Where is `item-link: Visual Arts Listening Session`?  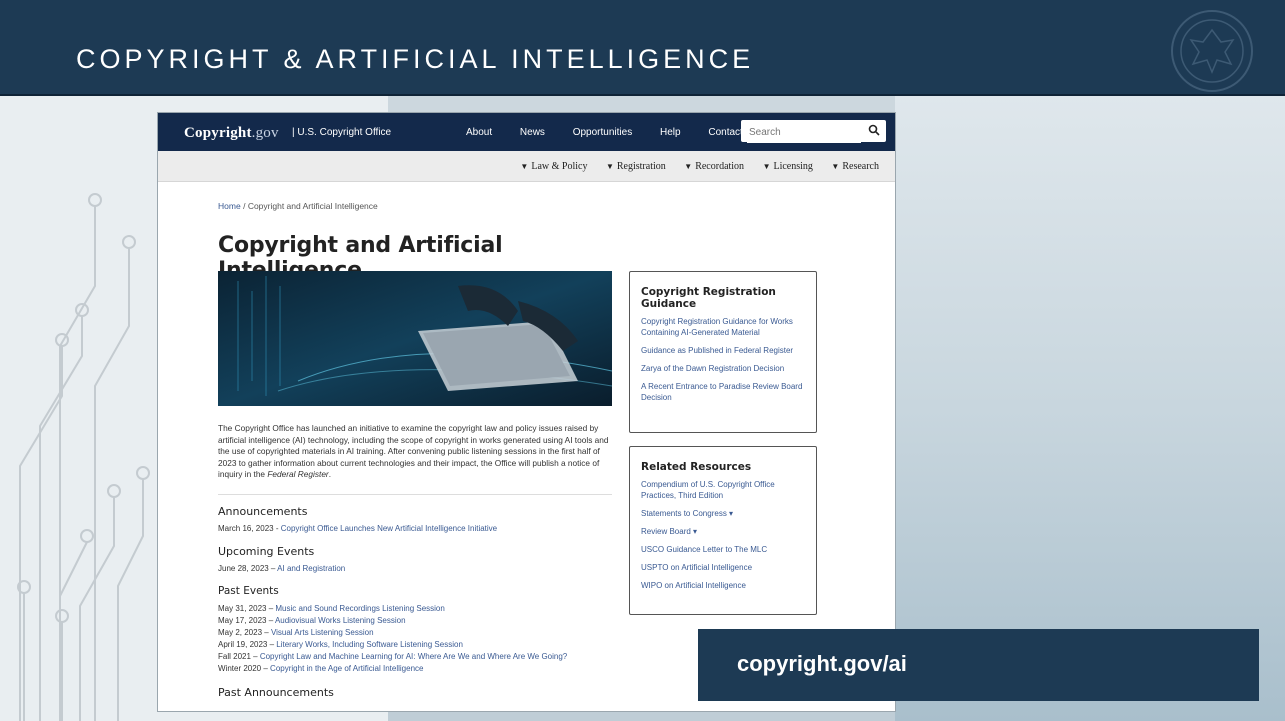 item-link: Visual Arts Listening Session is located at coordinates (322, 632).